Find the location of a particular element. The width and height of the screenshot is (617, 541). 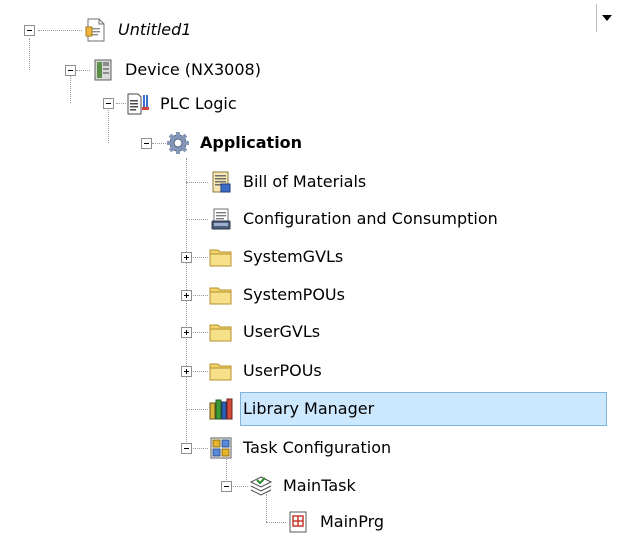

tree-item-plc-logic: PLC Logic is located at coordinates (182, 104).